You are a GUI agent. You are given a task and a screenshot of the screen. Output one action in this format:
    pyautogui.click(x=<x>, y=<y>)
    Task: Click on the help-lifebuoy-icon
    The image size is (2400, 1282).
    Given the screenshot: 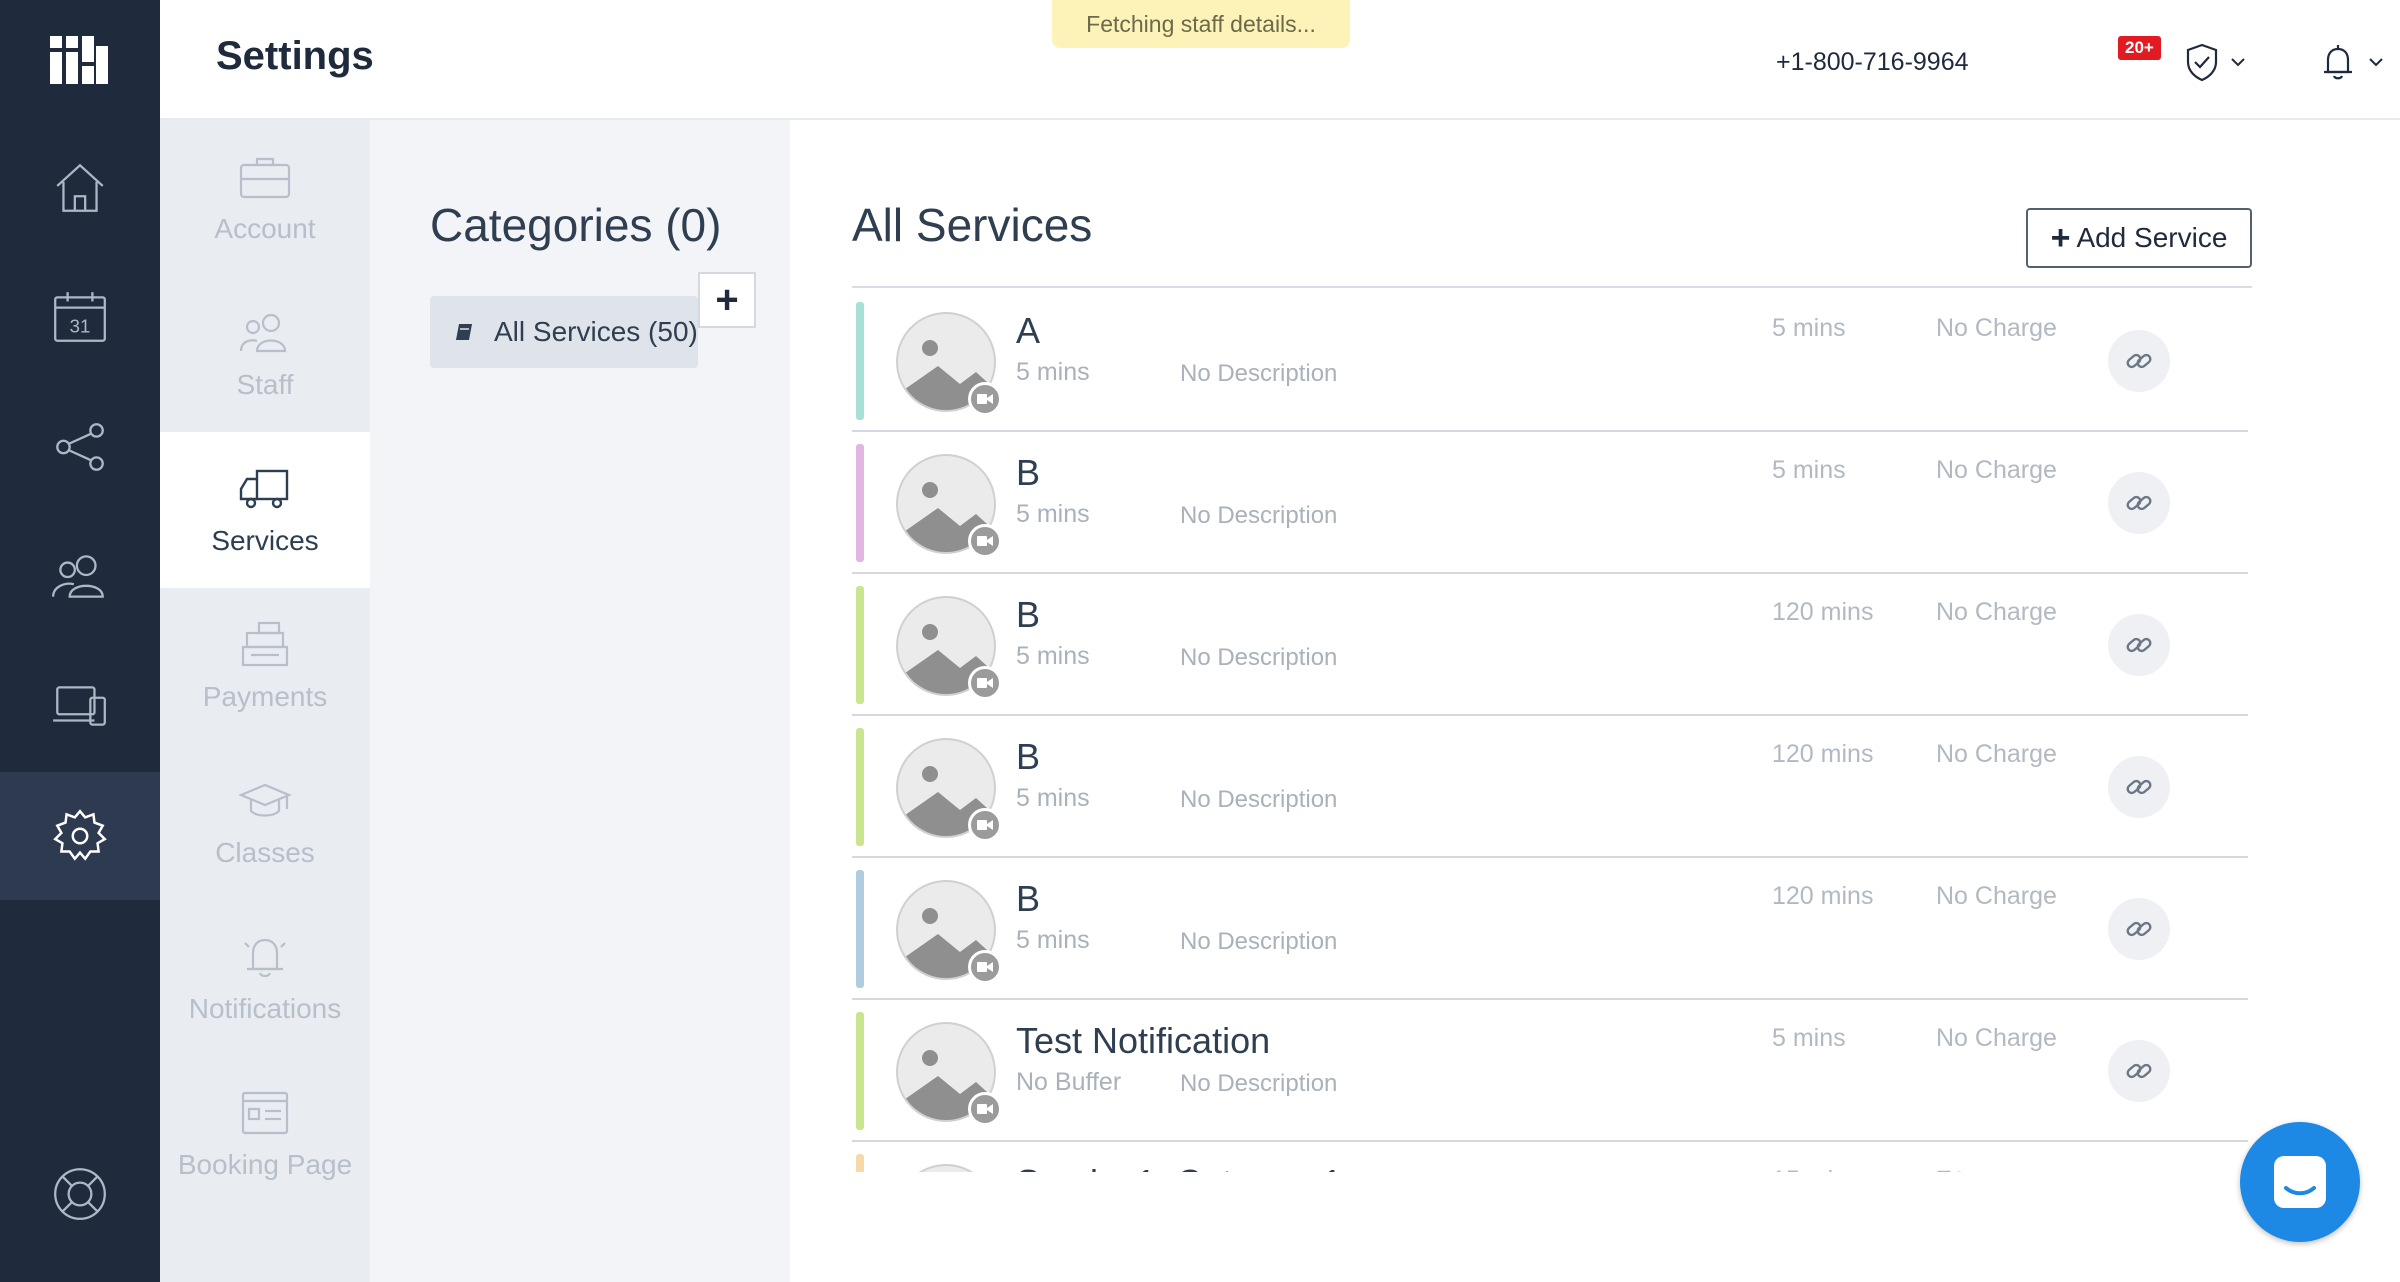 What is the action you would take?
    pyautogui.click(x=80, y=1194)
    